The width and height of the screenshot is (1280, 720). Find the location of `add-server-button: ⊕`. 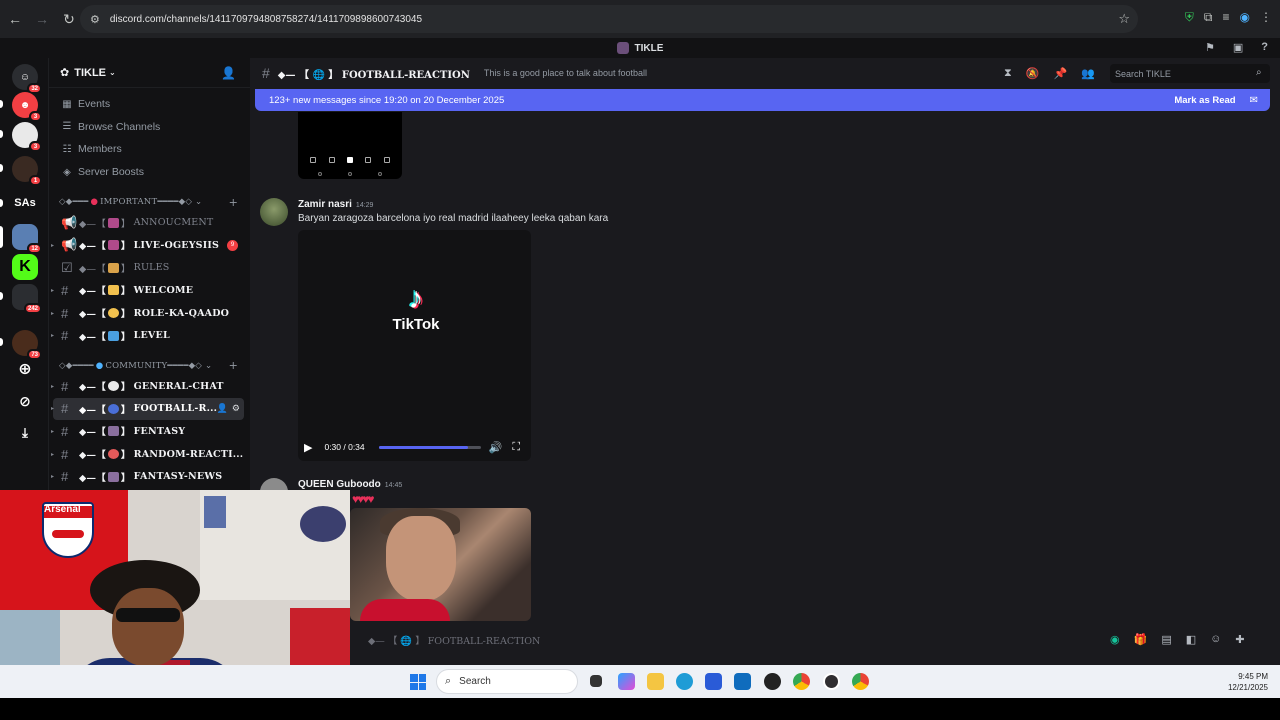

add-server-button: ⊕ is located at coordinates (25, 369).